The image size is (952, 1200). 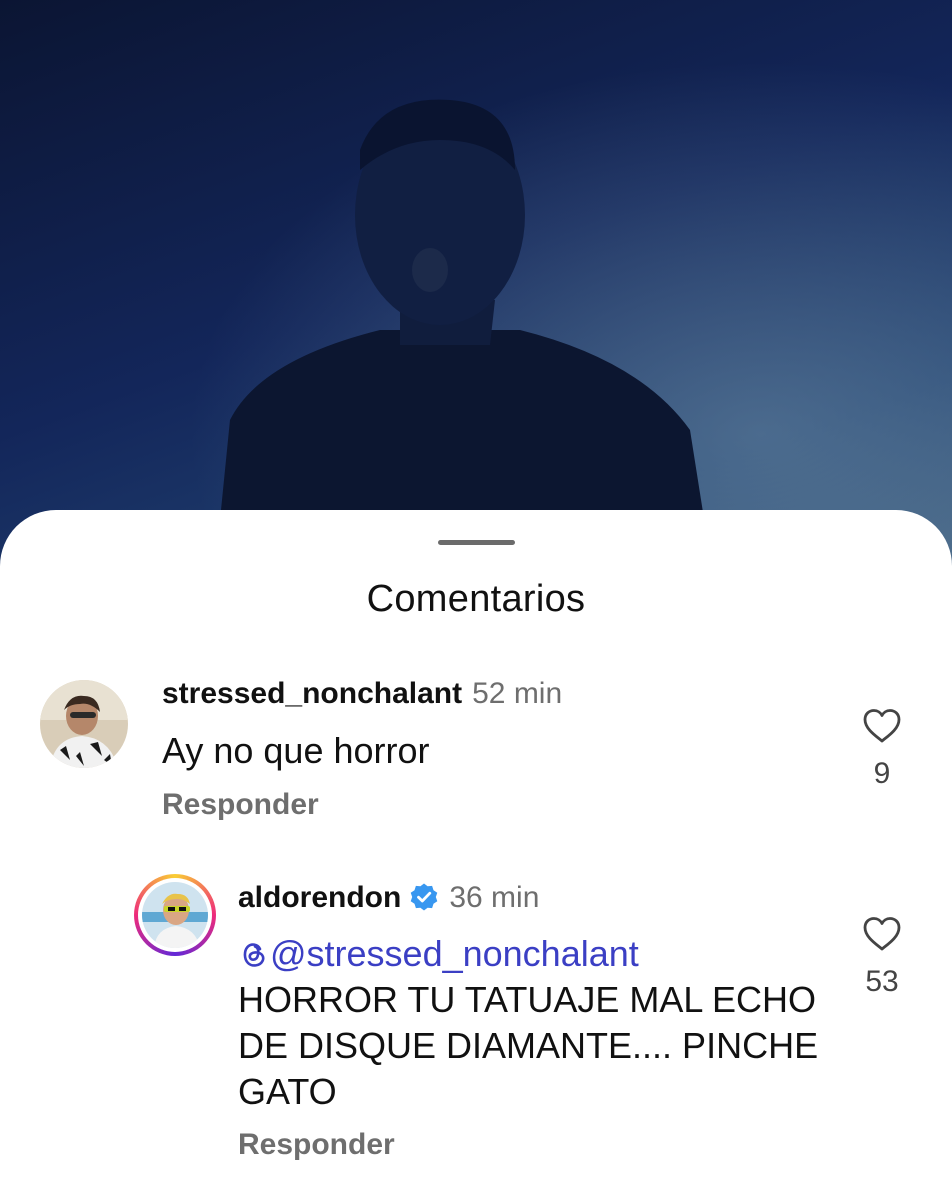 I want to click on mention-text: @stressed_nonchalant, so click(x=454, y=953).